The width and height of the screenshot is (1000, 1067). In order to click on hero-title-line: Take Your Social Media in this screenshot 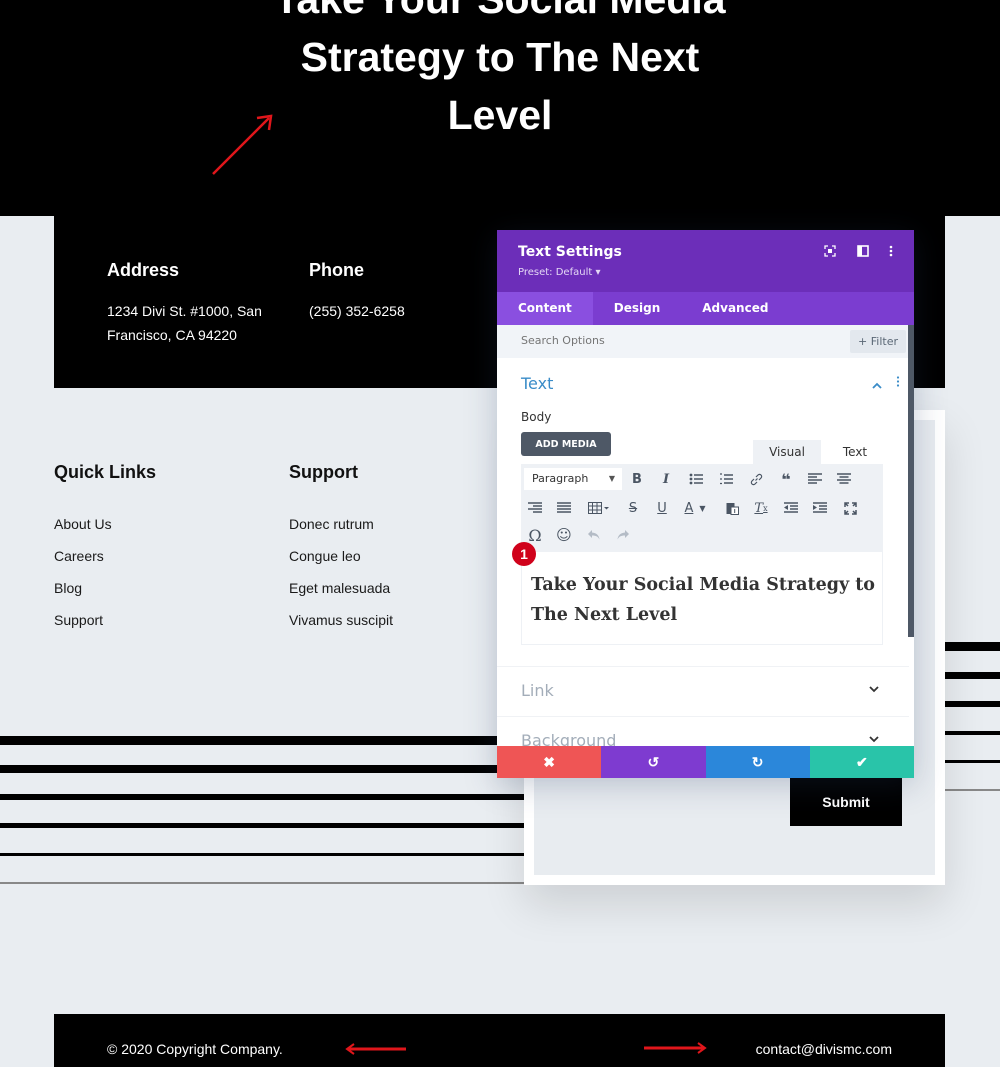, I will do `click(500, 14)`.